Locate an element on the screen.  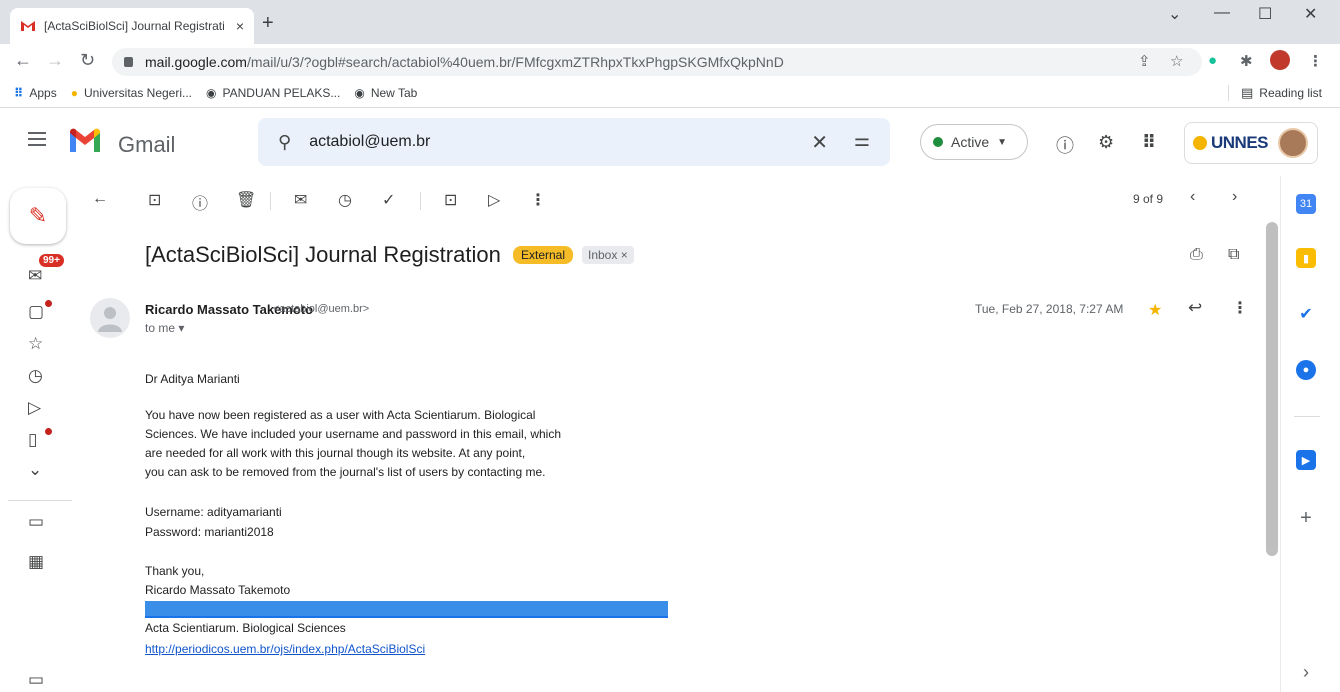
snoozed-clock-icon: ◷ is located at coordinates (35, 376).